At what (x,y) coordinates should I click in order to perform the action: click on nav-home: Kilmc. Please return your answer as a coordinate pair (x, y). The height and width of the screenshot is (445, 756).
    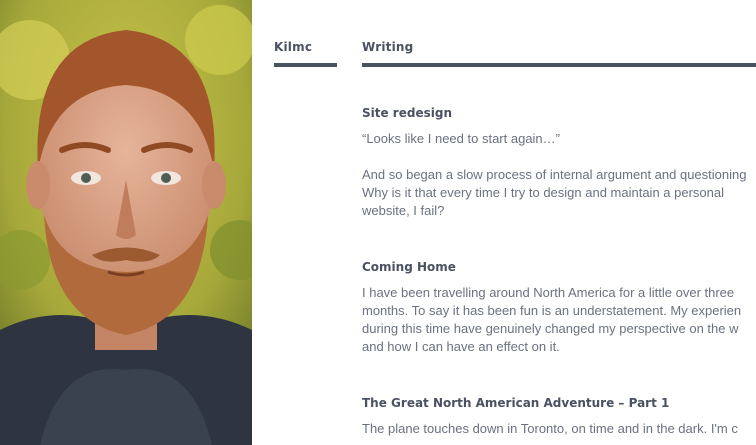
    Looking at the image, I should click on (305, 53).